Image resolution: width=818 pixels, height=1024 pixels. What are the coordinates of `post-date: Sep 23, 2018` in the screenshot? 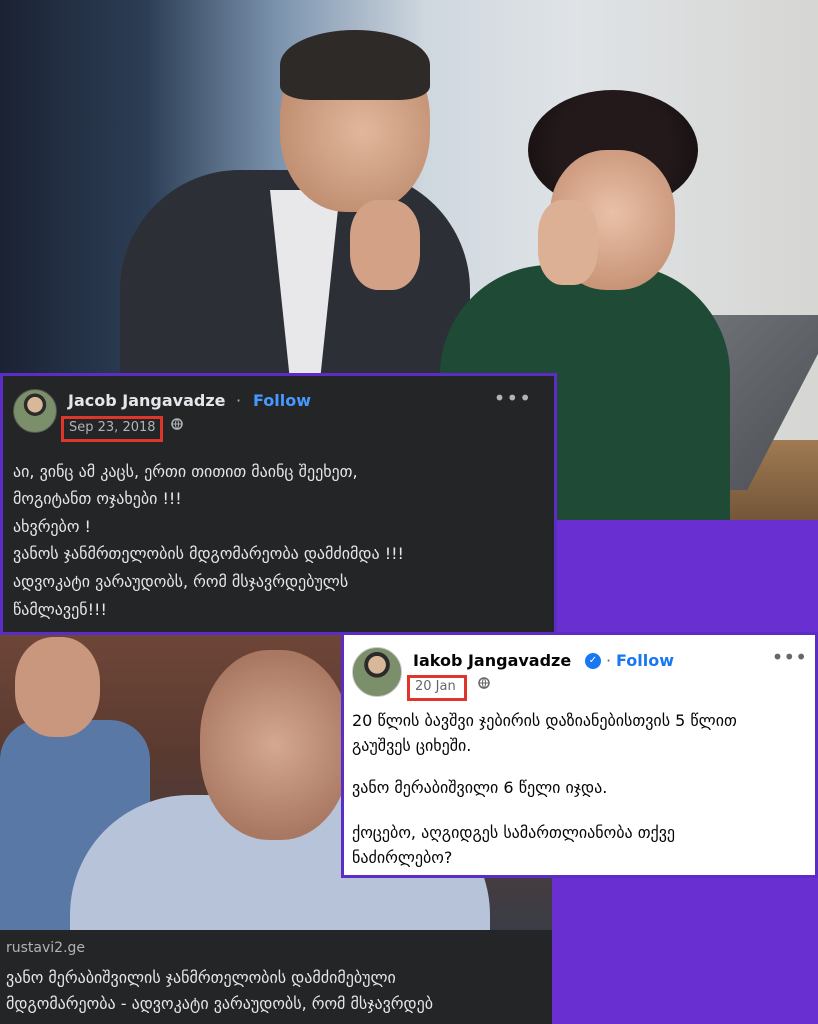 It's located at (112, 427).